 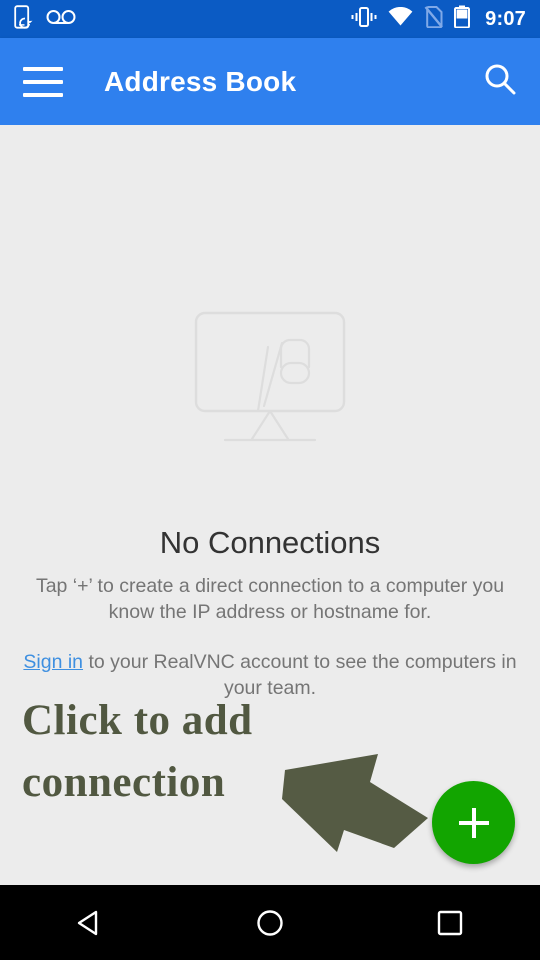 I want to click on status-bar-clock: 9:07, so click(x=505, y=18).